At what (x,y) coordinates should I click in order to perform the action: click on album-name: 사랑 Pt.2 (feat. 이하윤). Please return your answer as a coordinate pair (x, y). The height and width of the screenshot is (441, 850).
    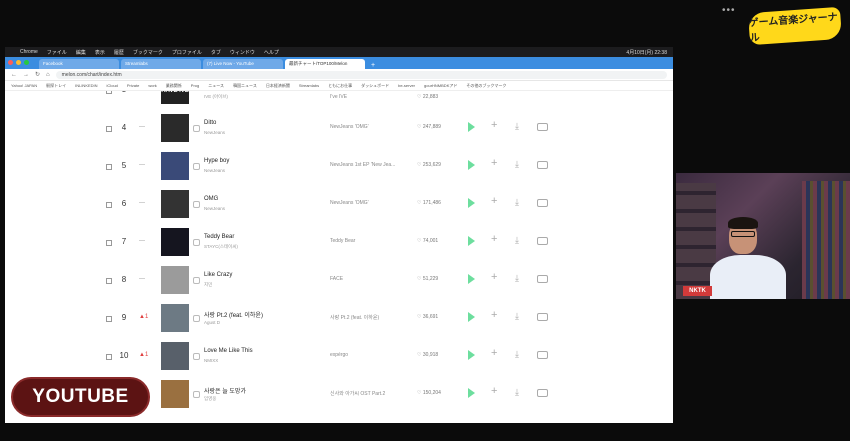
    Looking at the image, I should click on (370, 317).